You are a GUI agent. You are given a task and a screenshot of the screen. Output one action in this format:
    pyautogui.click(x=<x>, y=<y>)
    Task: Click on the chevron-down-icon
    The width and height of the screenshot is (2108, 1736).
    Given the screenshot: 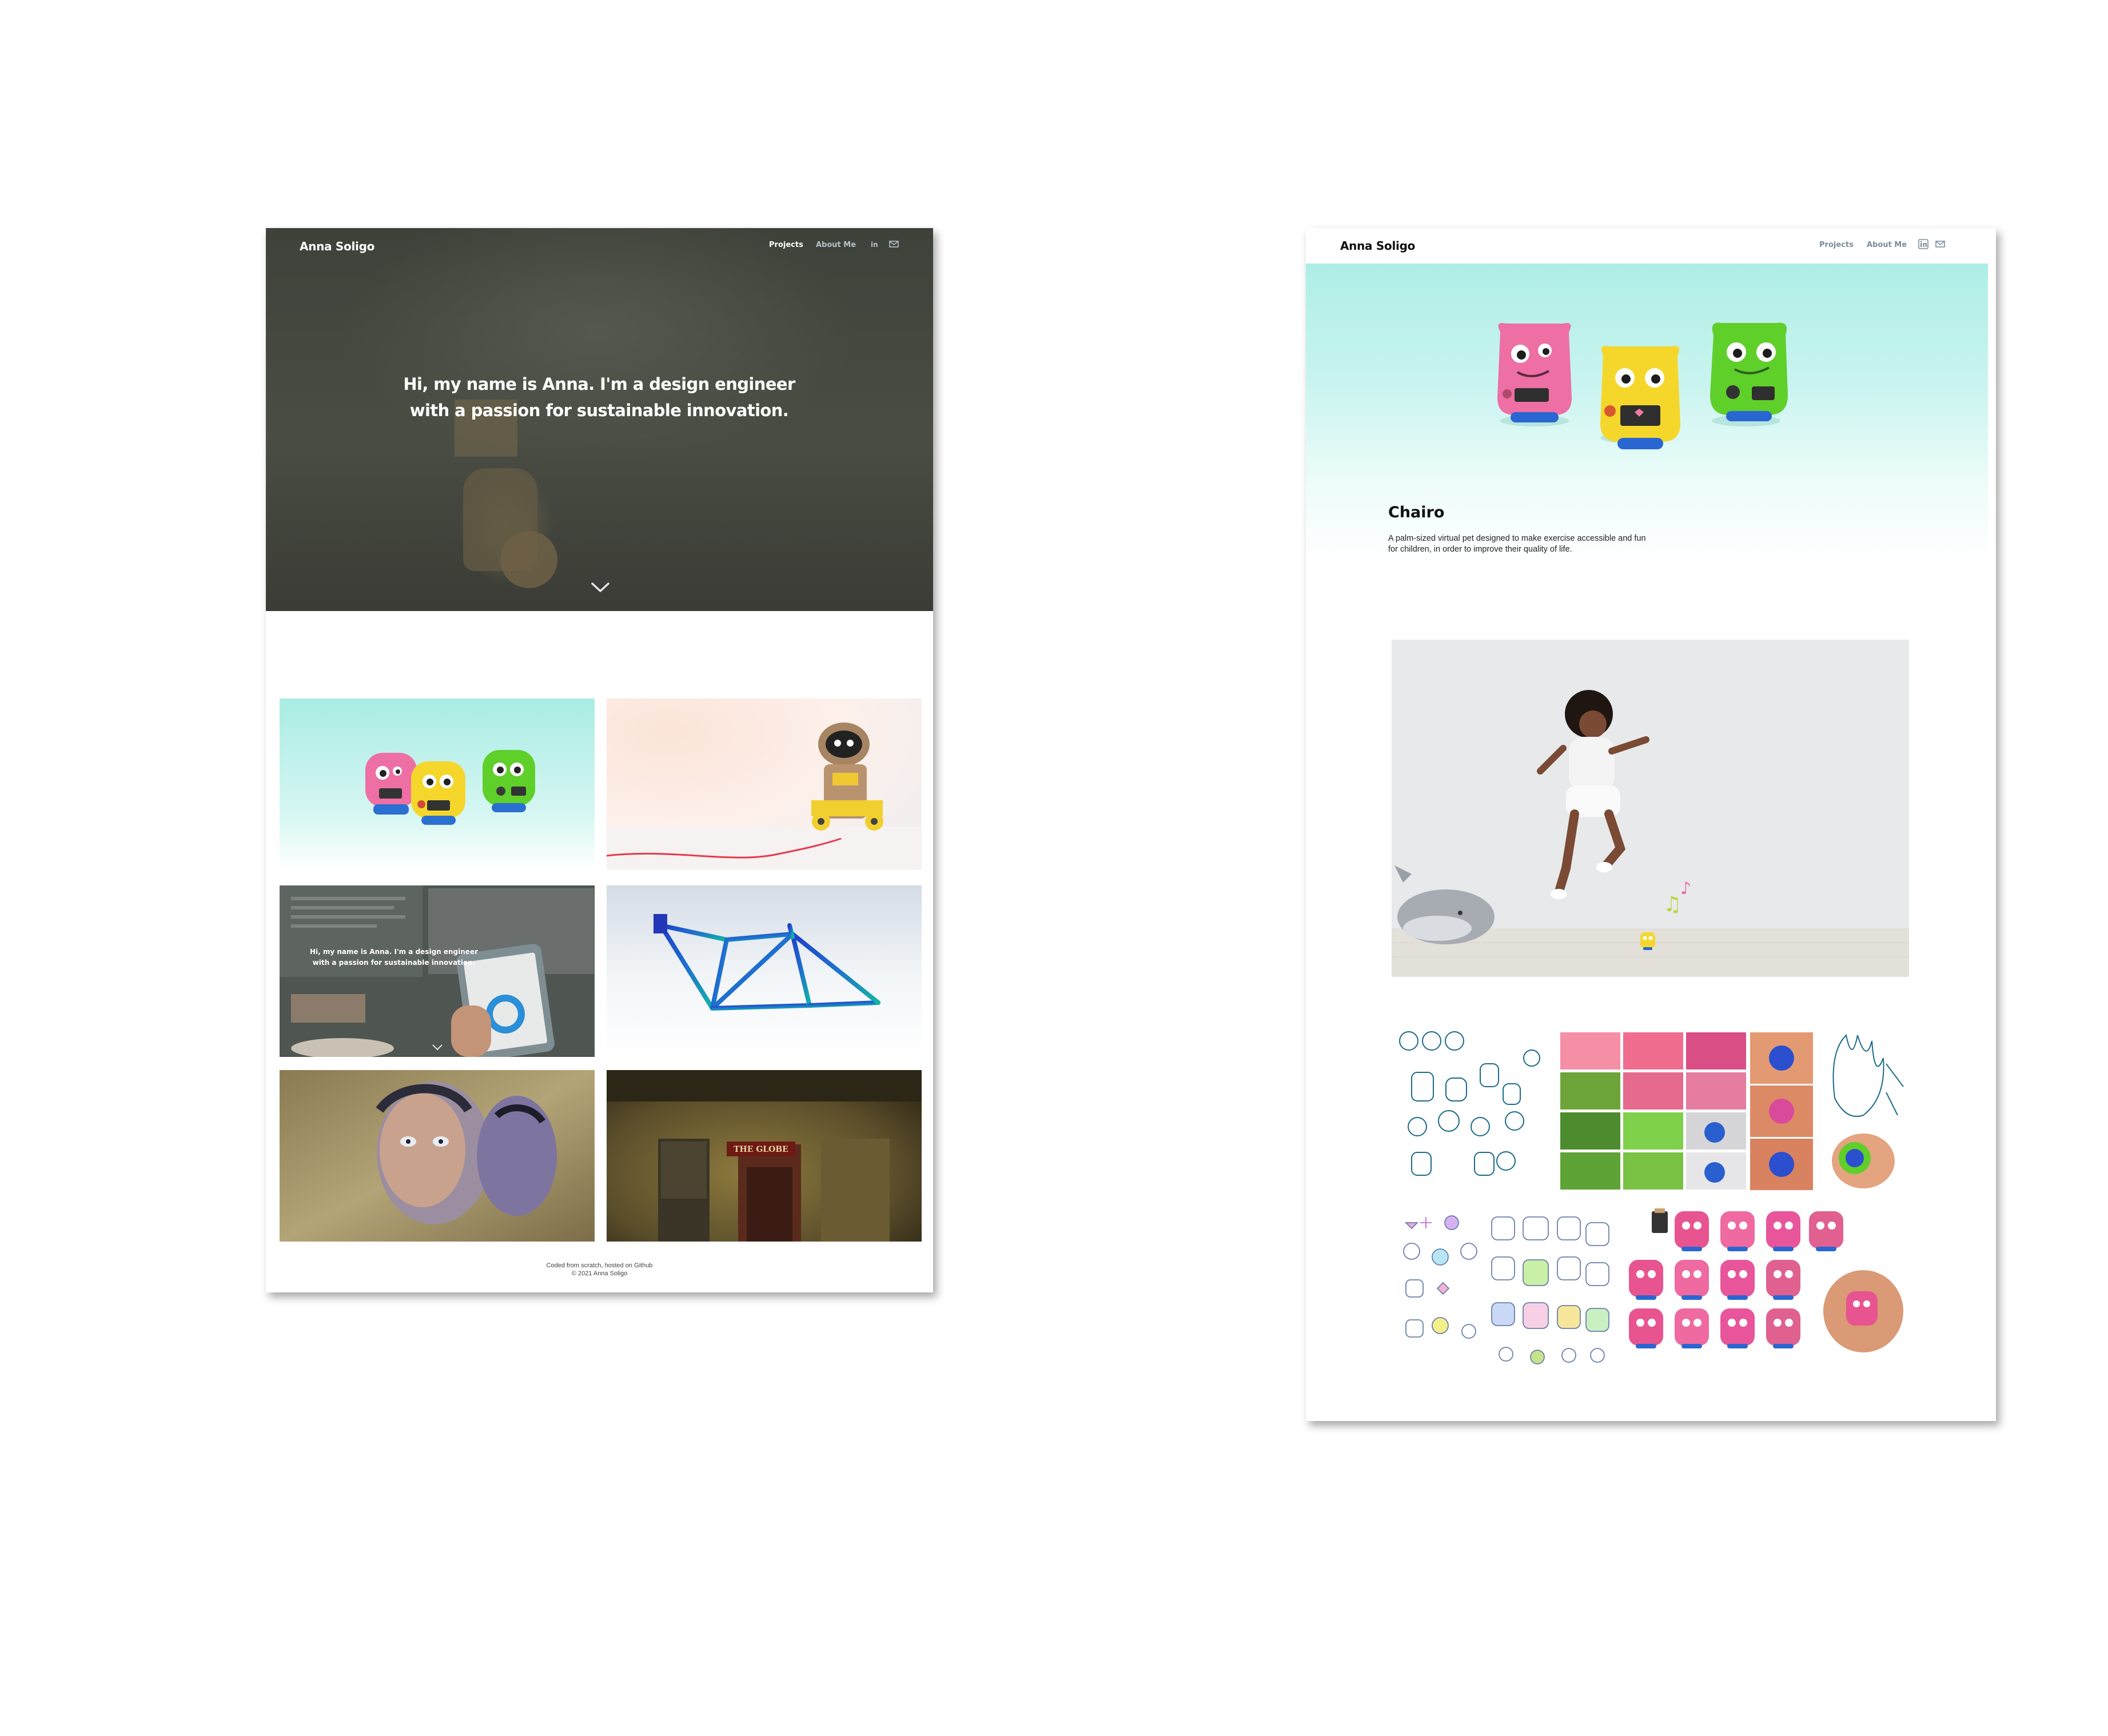 What is the action you would take?
    pyautogui.click(x=601, y=587)
    